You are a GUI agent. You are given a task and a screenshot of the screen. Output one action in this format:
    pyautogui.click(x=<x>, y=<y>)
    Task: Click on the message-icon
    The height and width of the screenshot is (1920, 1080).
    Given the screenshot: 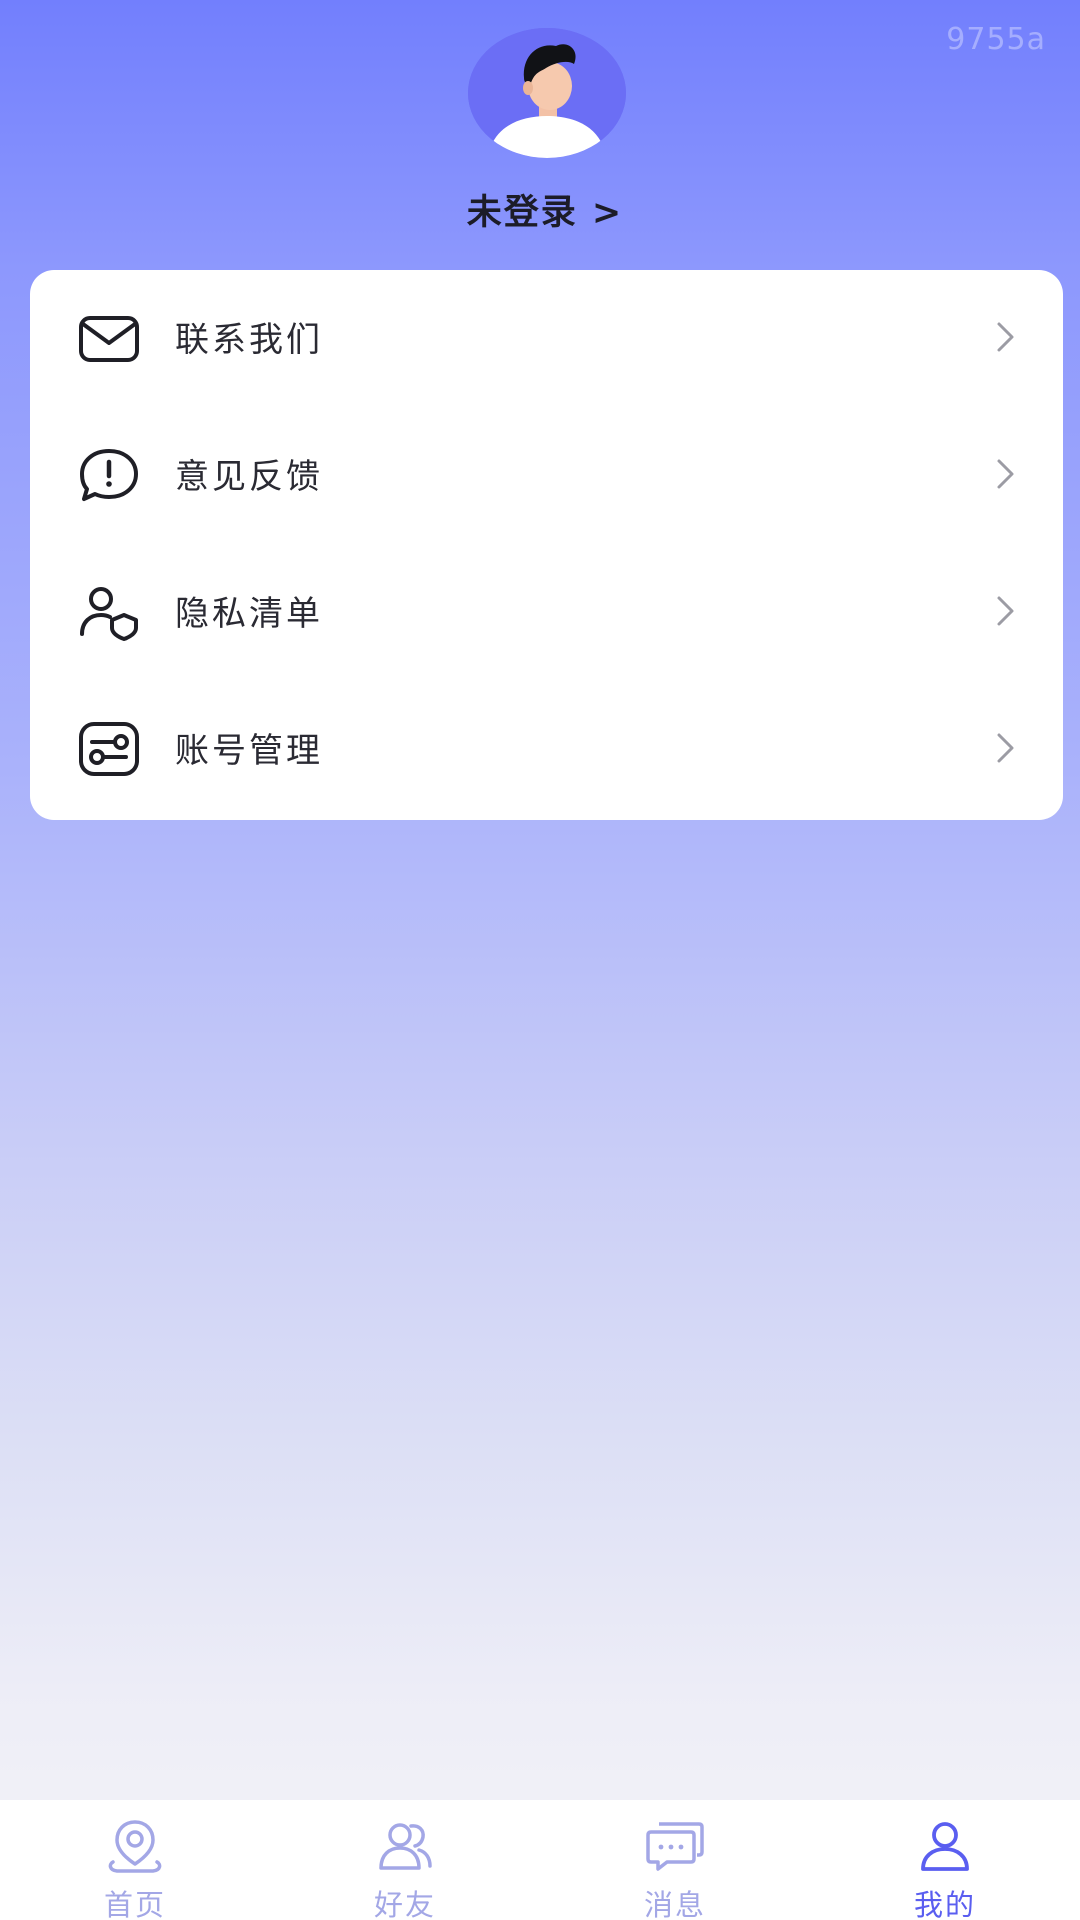 What is the action you would take?
    pyautogui.click(x=675, y=1846)
    